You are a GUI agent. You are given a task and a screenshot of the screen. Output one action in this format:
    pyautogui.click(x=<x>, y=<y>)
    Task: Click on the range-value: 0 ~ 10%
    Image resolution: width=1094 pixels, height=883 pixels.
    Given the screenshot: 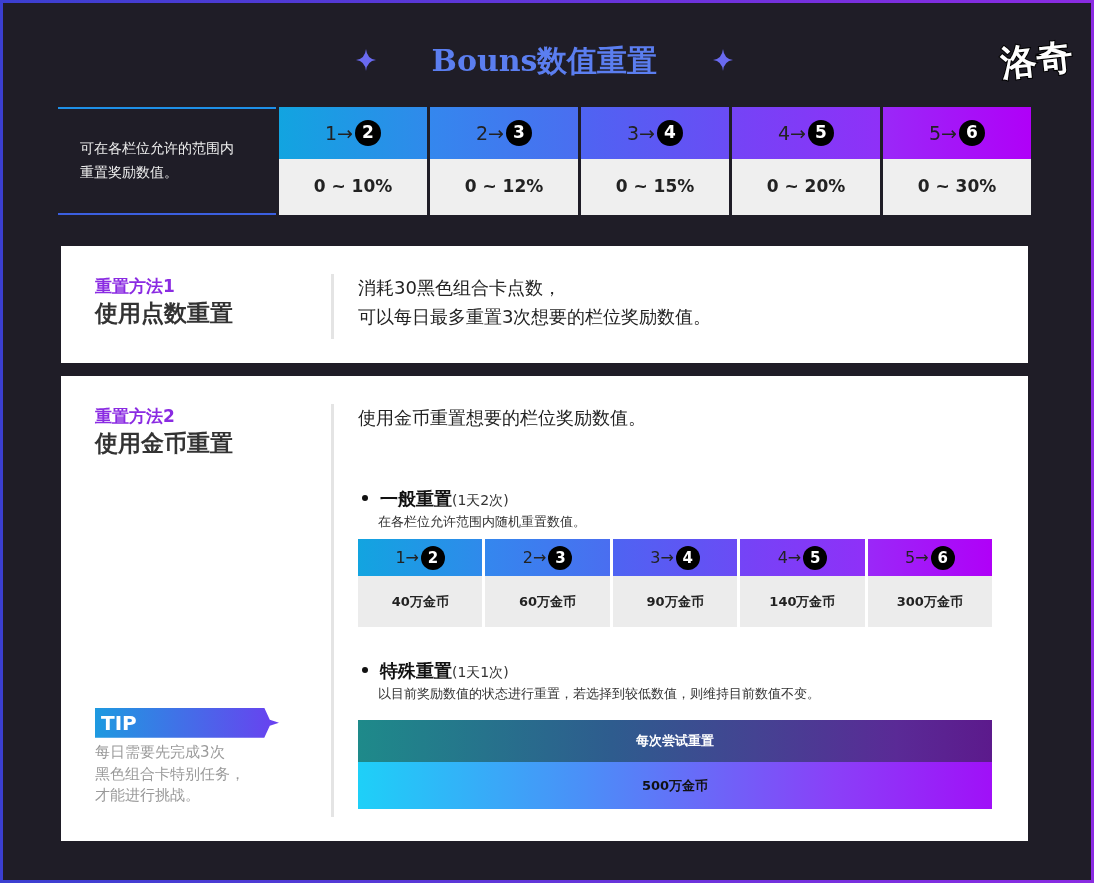 What is the action you would take?
    pyautogui.click(x=353, y=187)
    